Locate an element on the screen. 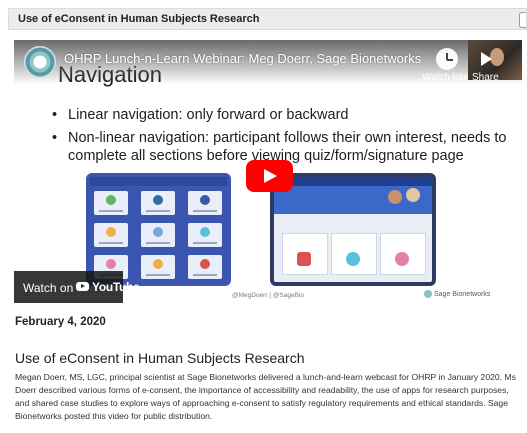  post-date: February 4, 2020 is located at coordinates (60, 322).